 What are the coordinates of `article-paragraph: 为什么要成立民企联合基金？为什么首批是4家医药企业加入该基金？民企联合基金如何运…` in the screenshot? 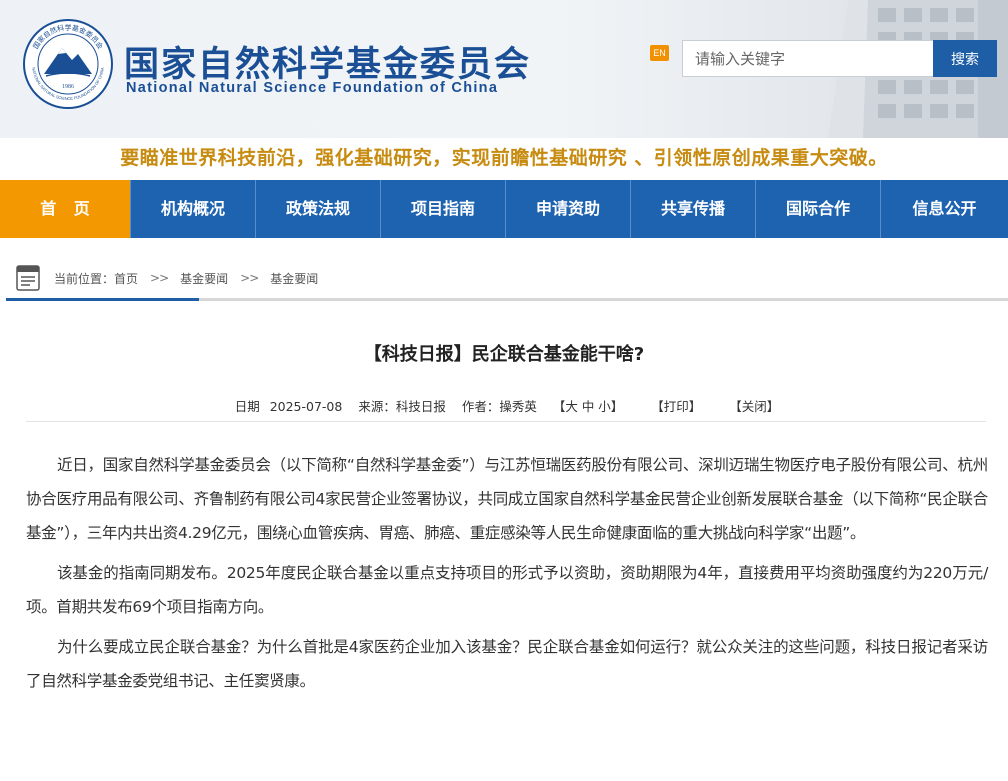 It's located at (507, 664).